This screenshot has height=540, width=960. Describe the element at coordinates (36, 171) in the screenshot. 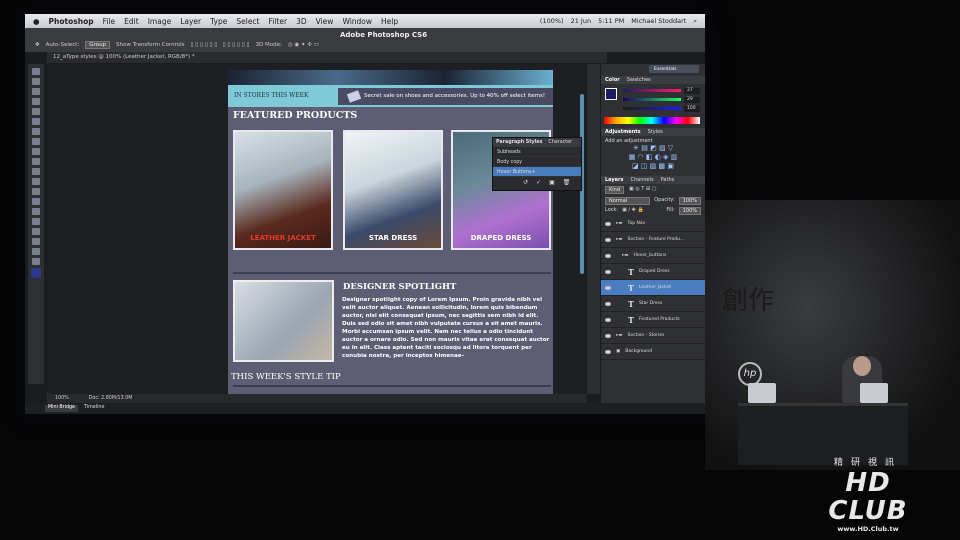

I see `eraser-tool-icon` at that location.